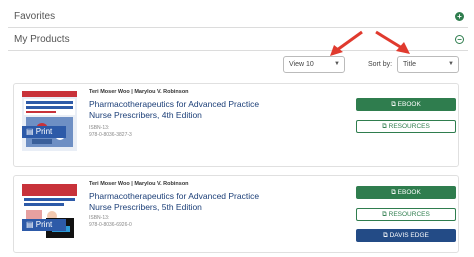 This screenshot has height=257, width=474. What do you see at coordinates (42, 39) in the screenshot?
I see `my-products-title: My Products` at bounding box center [42, 39].